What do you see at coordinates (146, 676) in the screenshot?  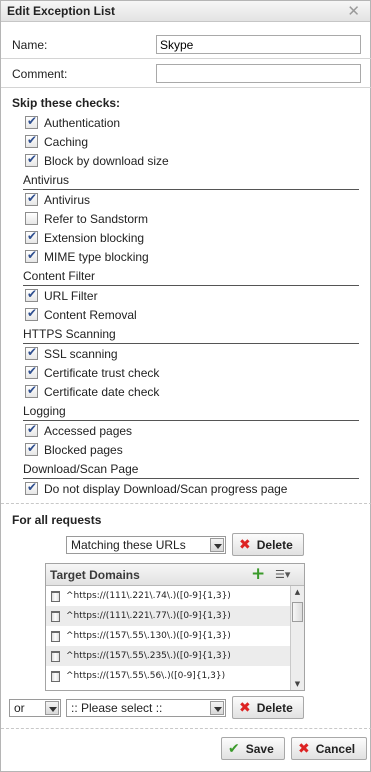 I see `domain-pattern: ^https://(157\.55\.56\.)([0-9]{1,3})` at bounding box center [146, 676].